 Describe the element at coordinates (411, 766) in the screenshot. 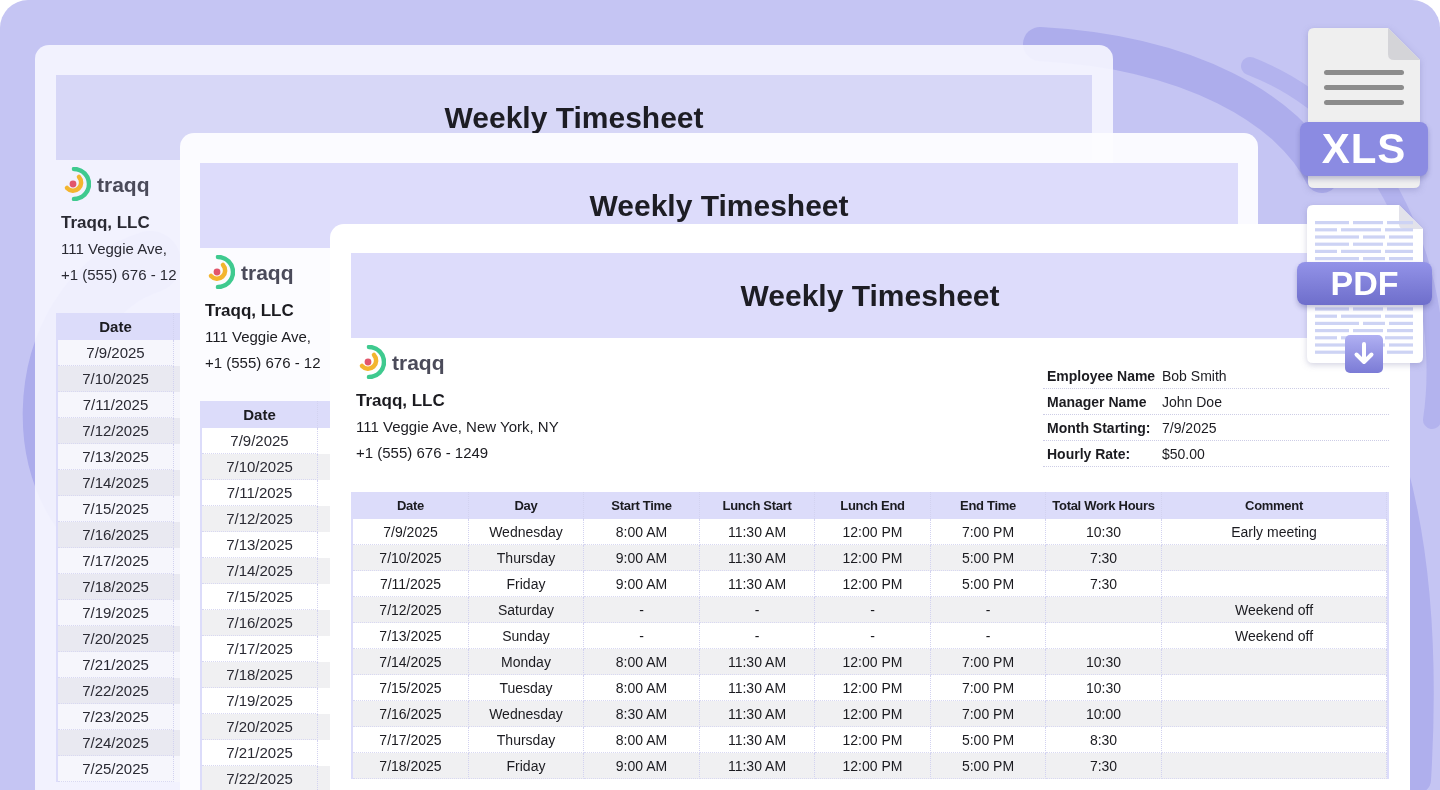

I see `table-cell: 7/18/2025` at that location.